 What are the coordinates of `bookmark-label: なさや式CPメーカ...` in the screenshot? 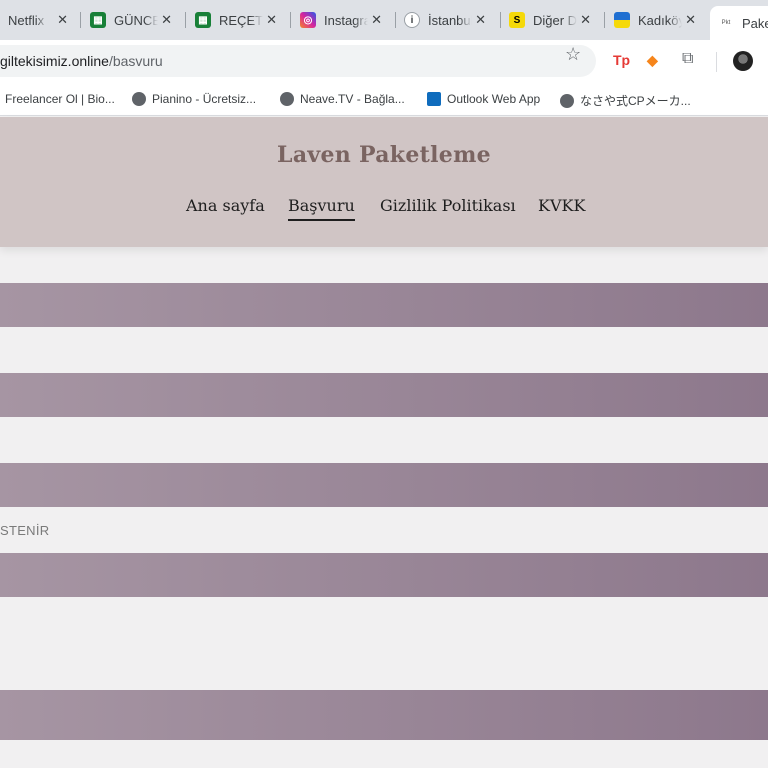 It's located at (635, 101).